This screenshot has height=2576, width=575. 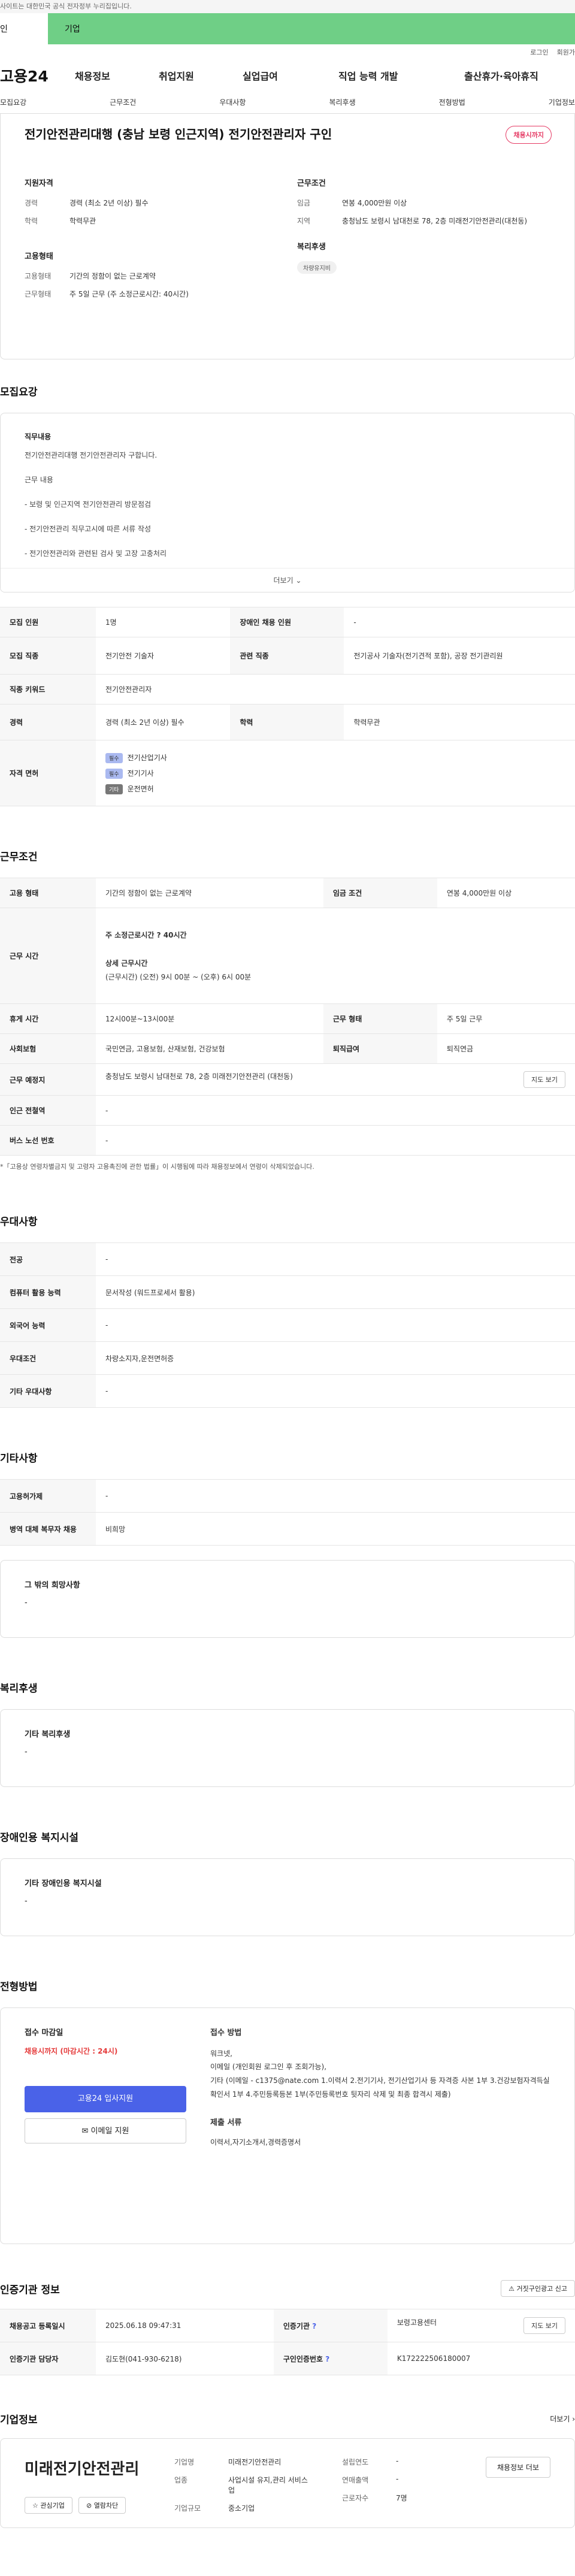 I want to click on desc-line: 근무 내용, so click(x=39, y=480).